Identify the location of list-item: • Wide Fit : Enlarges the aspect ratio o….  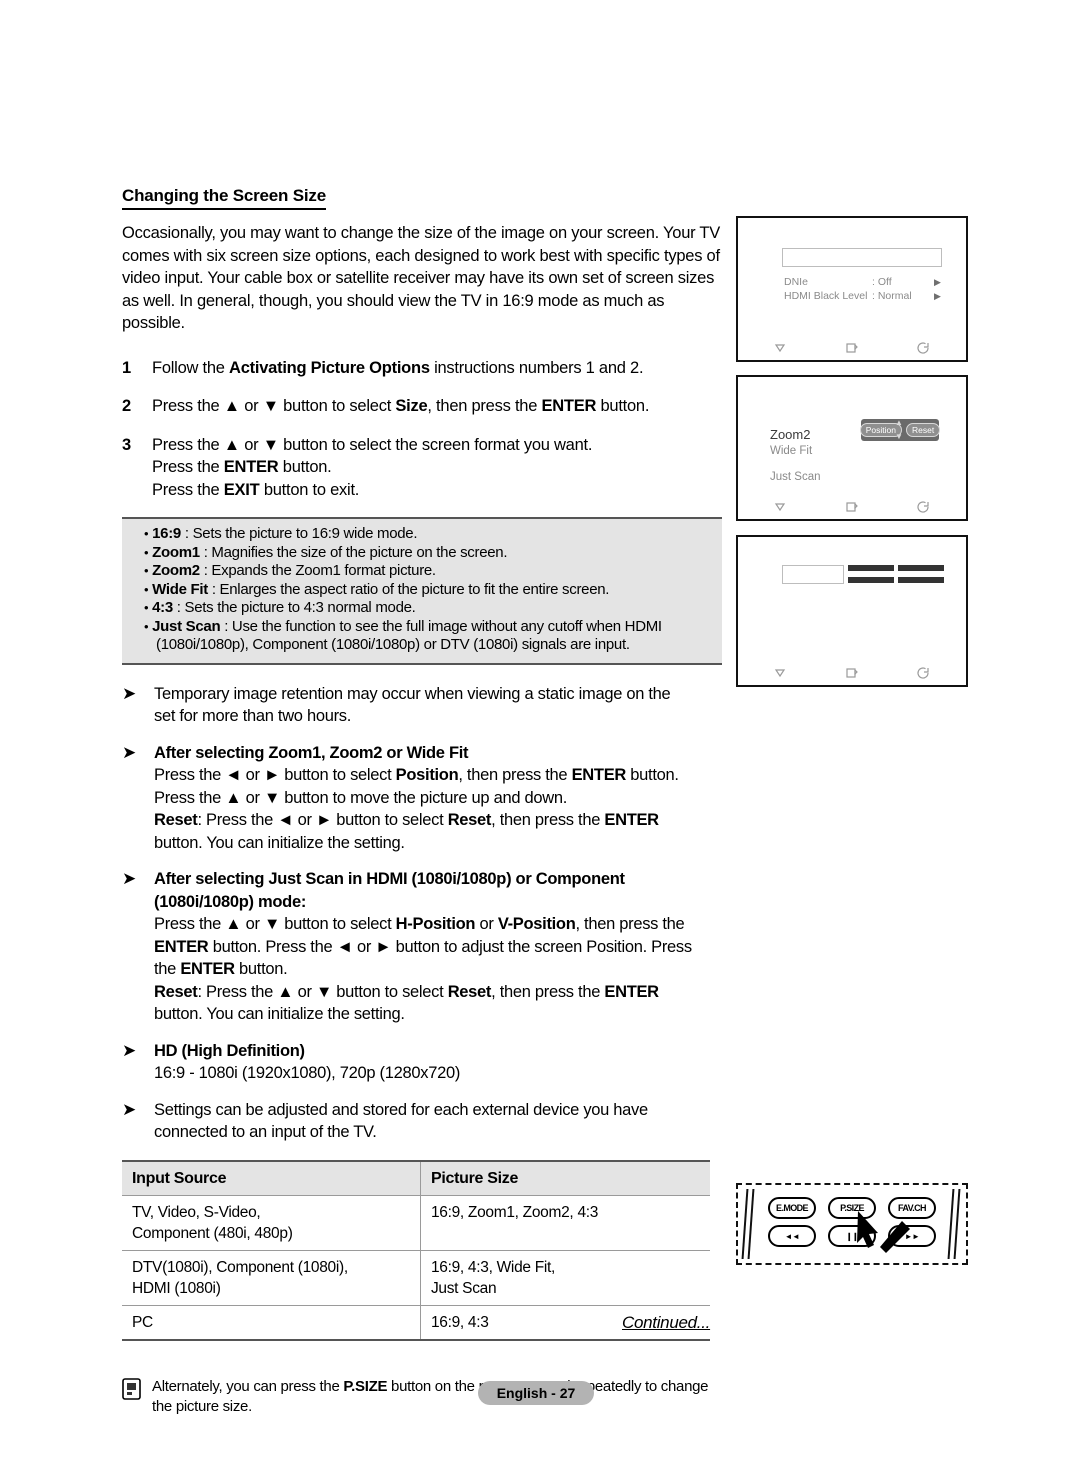
(377, 589).